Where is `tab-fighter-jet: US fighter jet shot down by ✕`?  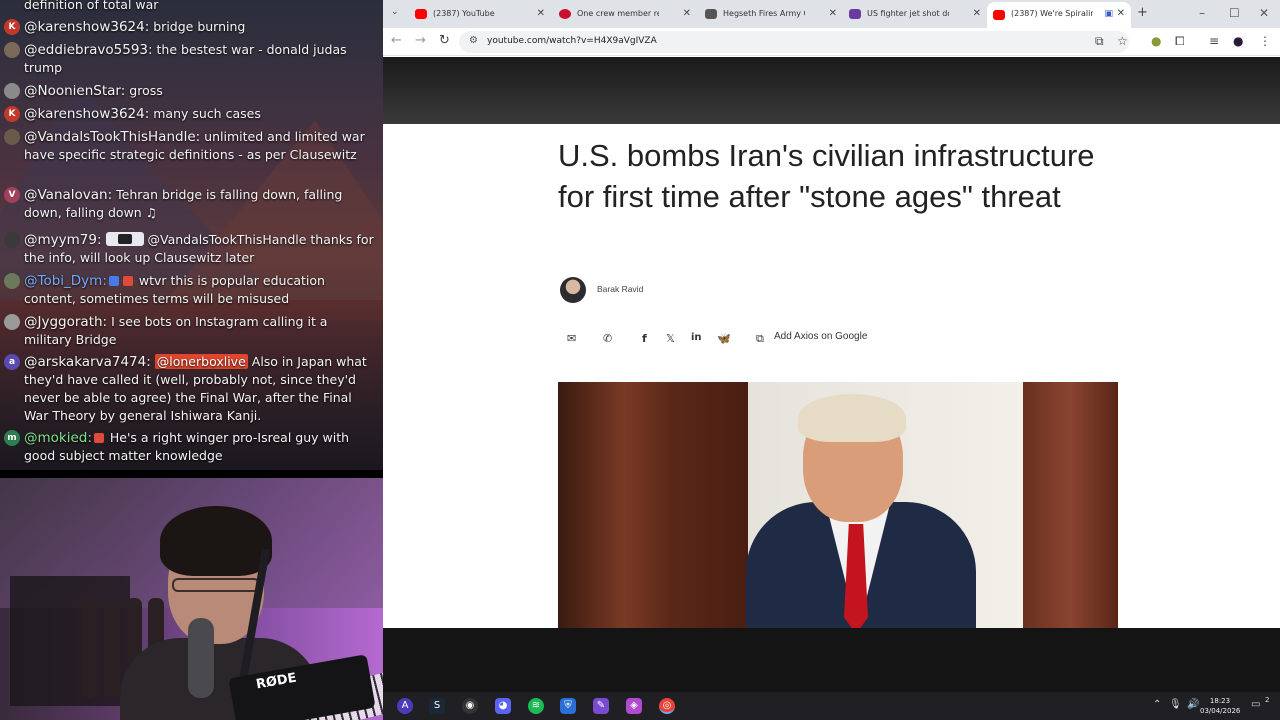
tab-fighter-jet: US fighter jet shot down by ✕ is located at coordinates (915, 14).